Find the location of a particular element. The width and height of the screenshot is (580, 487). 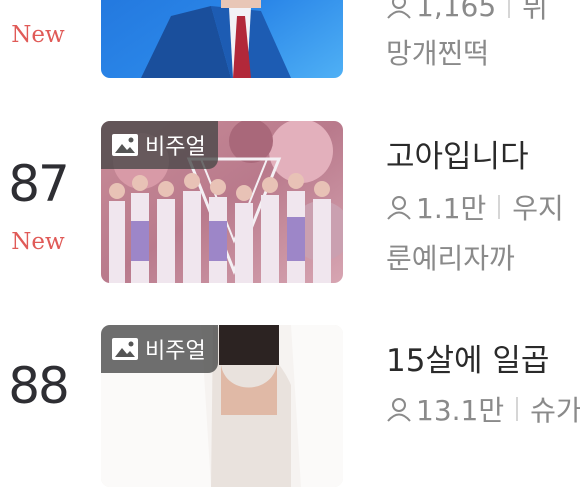

view-count: 1,165 is located at coordinates (456, 11).